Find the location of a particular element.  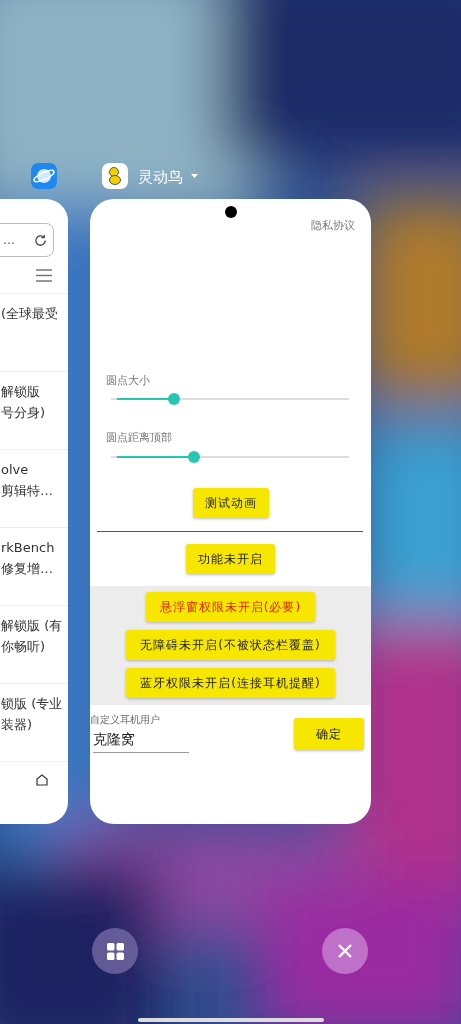

list-item-text: rkBench is located at coordinates (28, 548).